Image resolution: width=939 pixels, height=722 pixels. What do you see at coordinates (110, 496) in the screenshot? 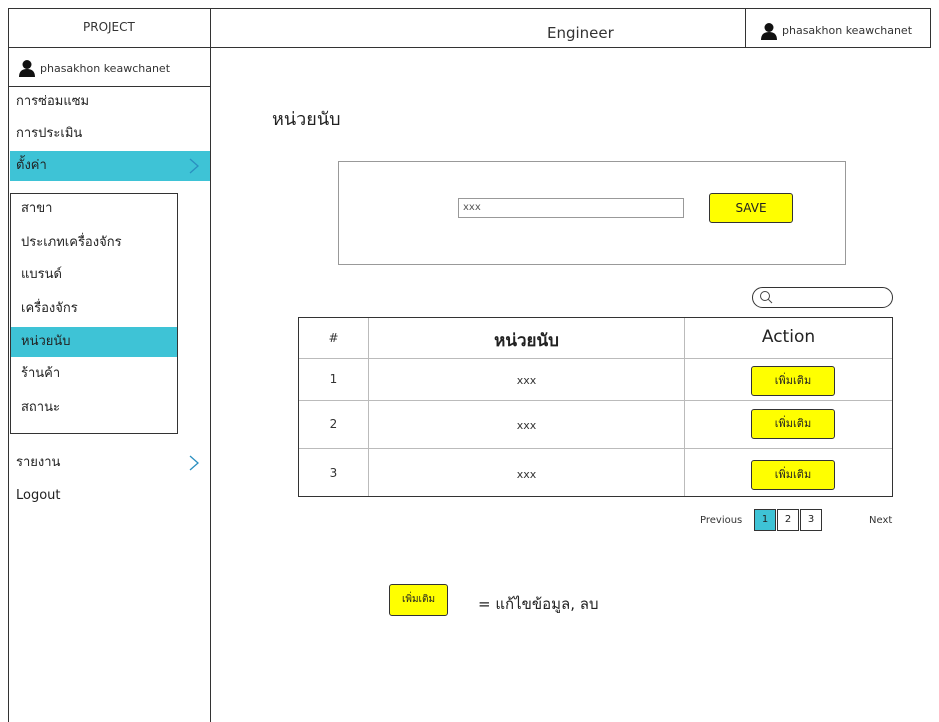
I see `sidebar-item-logout: Logout` at bounding box center [110, 496].